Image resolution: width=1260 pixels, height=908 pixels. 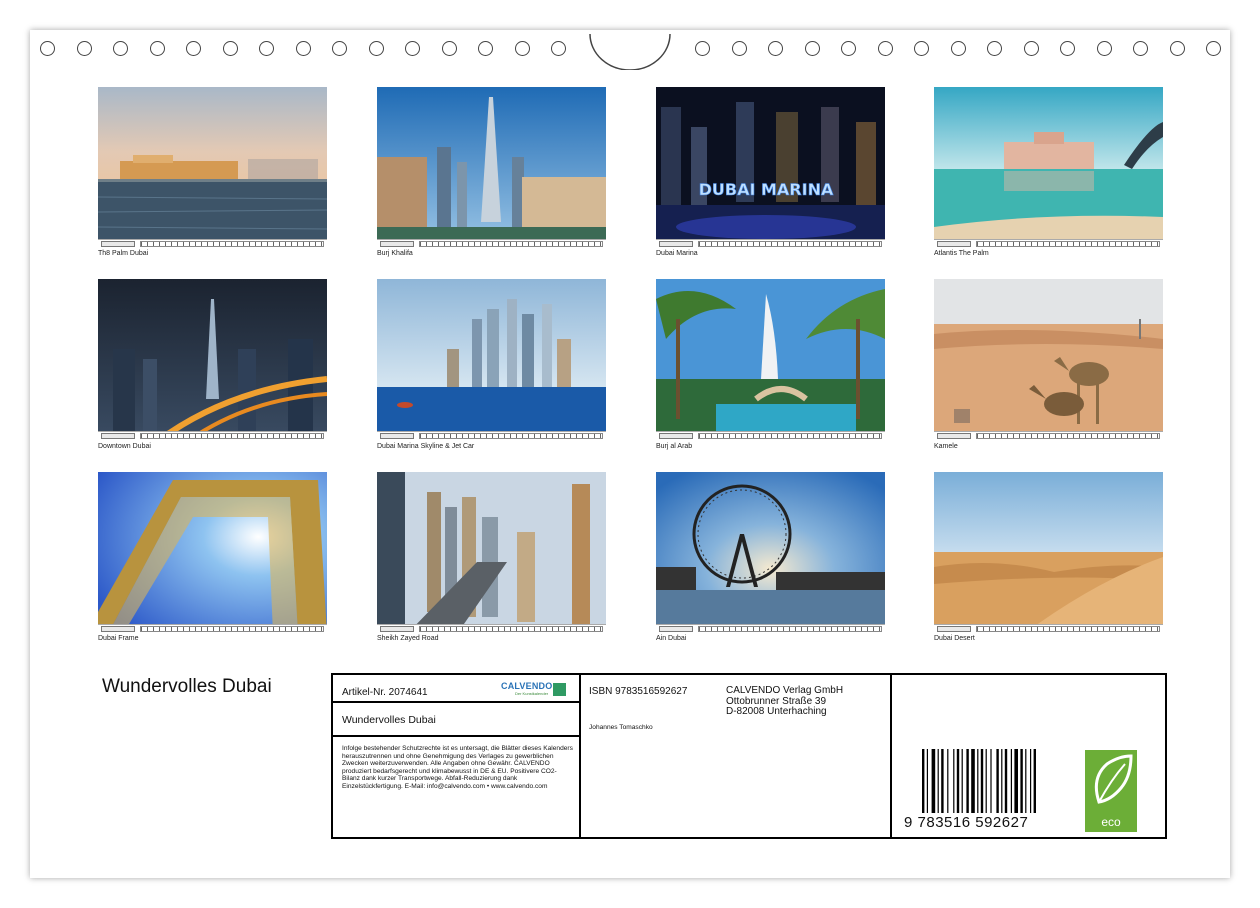 I want to click on photo-sheikh-zayed-road, so click(x=491, y=553).